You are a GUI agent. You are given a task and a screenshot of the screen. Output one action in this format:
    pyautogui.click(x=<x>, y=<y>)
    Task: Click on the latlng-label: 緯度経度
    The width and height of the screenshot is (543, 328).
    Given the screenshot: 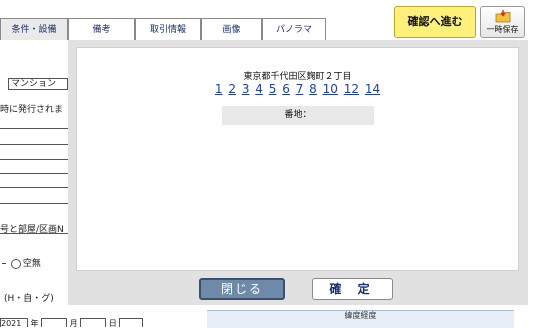 What is the action you would take?
    pyautogui.click(x=360, y=319)
    